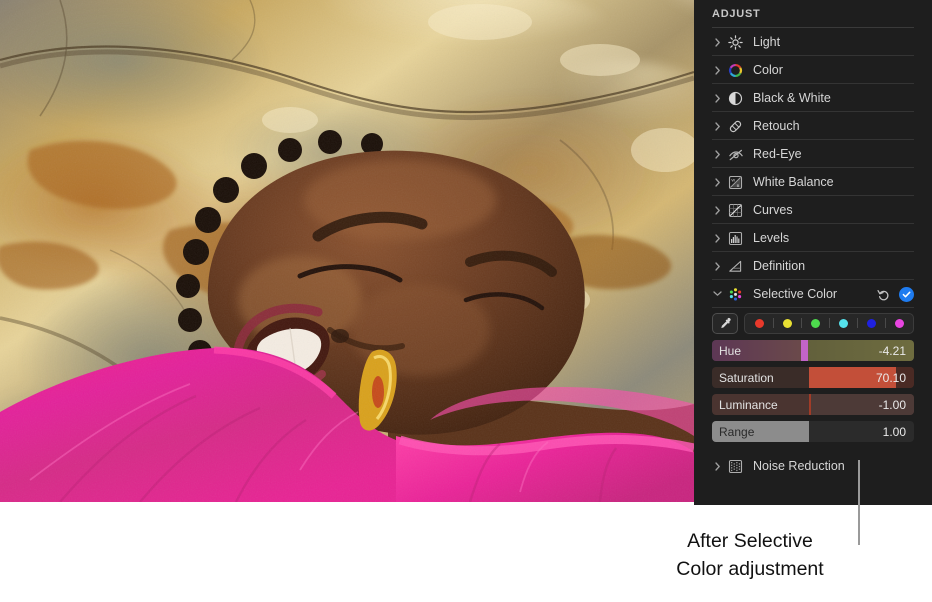 The image size is (932, 602). I want to click on adjust-label: Light, so click(767, 42).